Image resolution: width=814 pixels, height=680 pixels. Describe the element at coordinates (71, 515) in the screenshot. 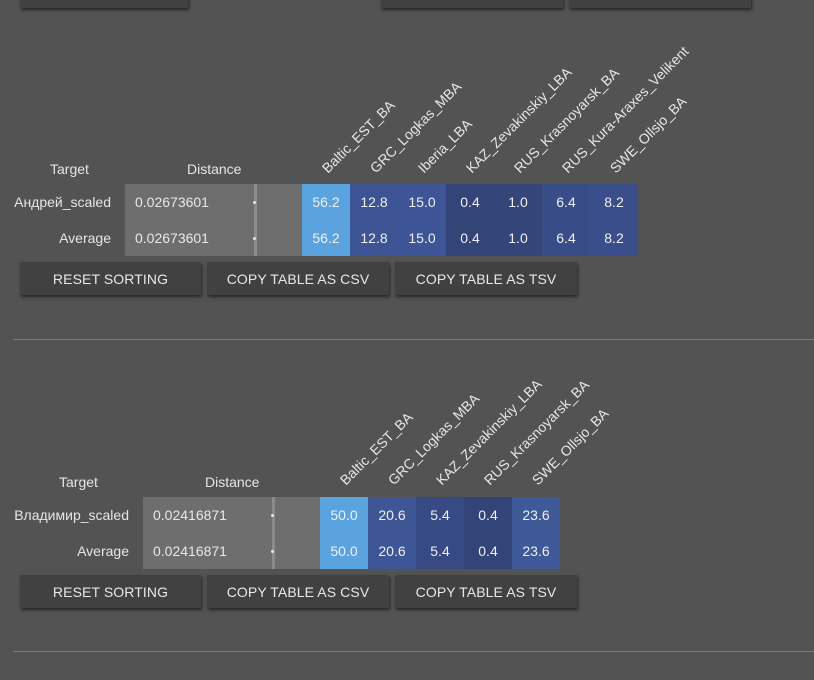

I see `row-target-label: Владимир_scaled` at that location.